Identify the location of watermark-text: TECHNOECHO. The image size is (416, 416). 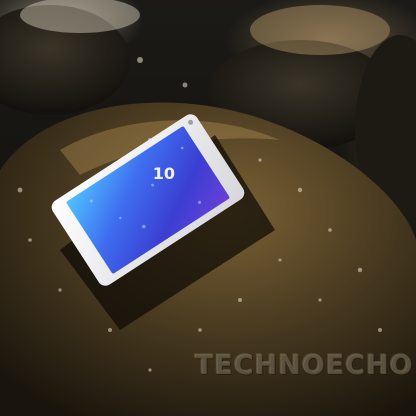
(304, 365).